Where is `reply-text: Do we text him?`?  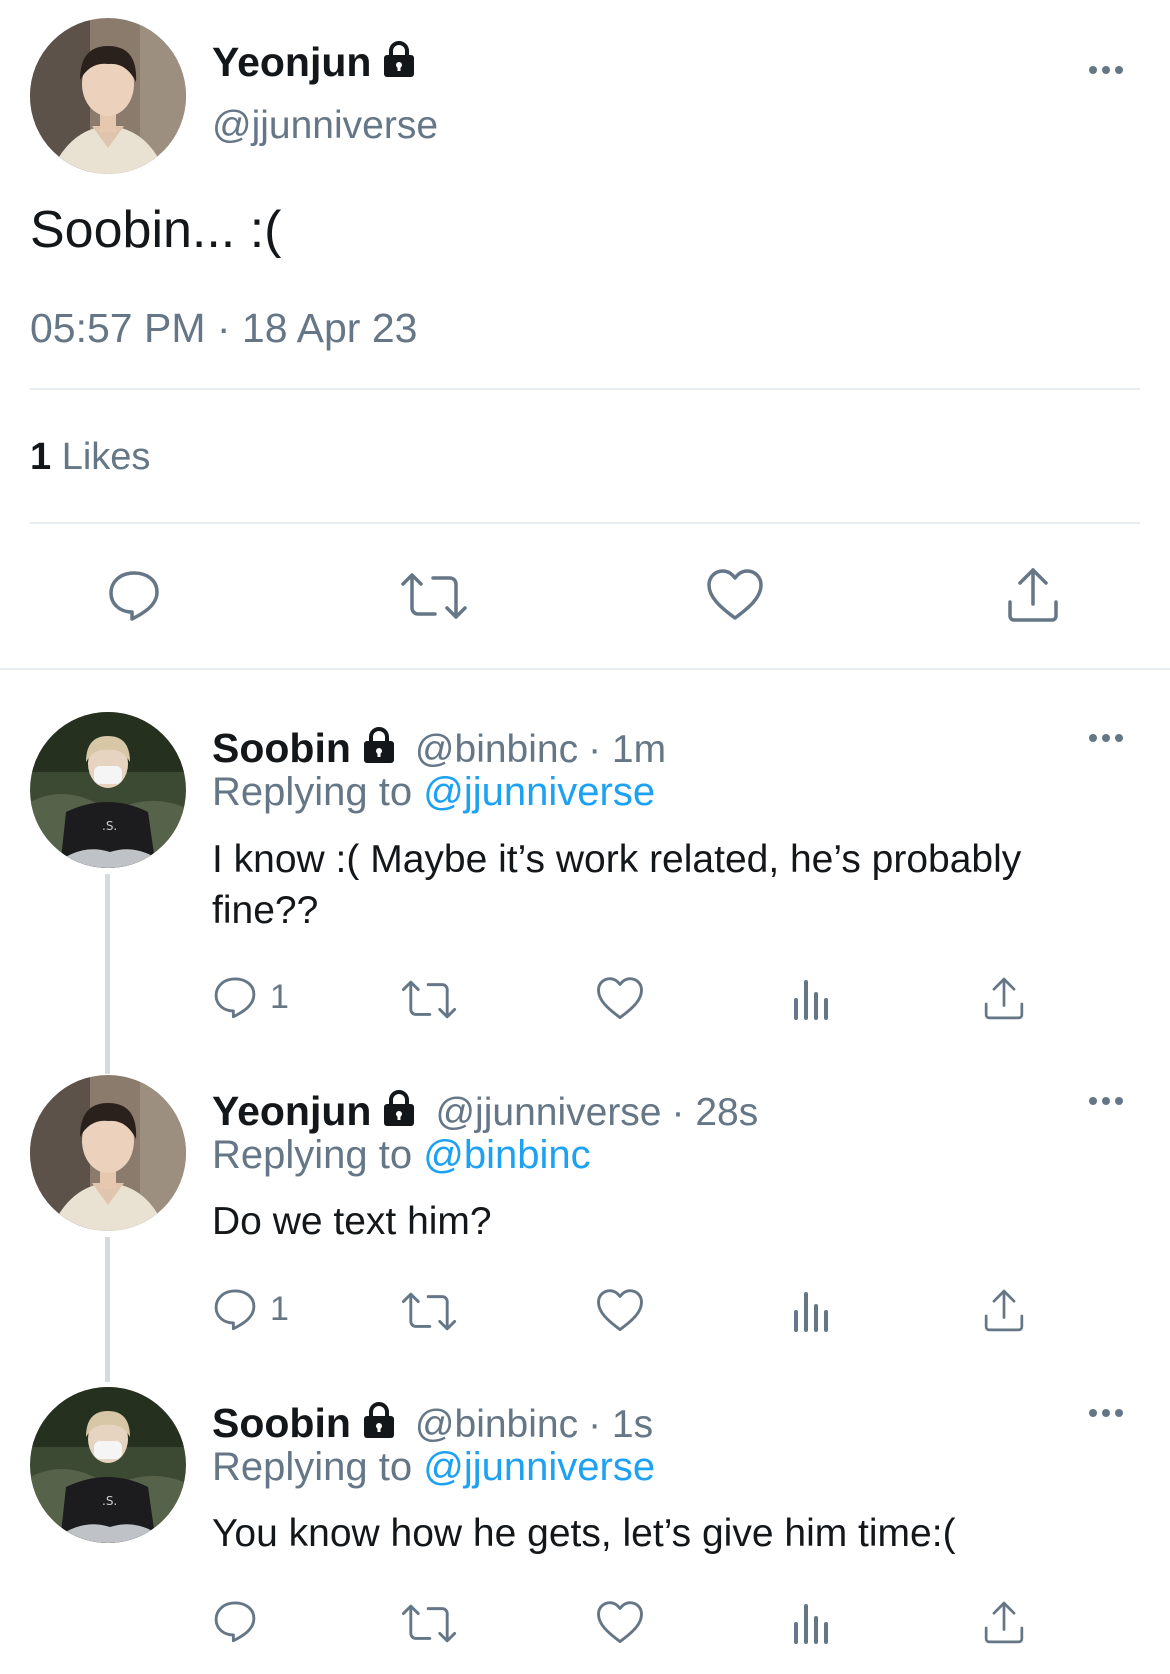
reply-text: Do we text him? is located at coordinates (352, 1221).